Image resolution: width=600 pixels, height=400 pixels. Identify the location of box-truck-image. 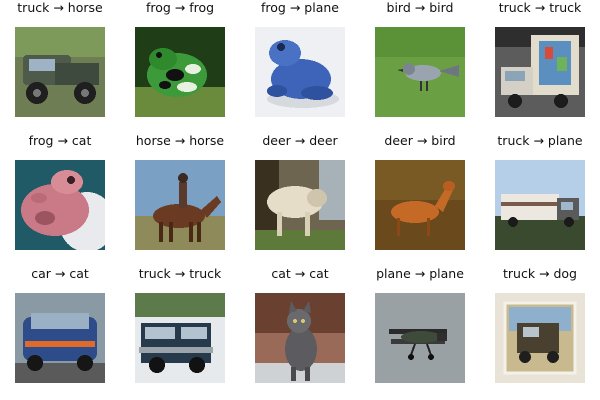
(540, 72).